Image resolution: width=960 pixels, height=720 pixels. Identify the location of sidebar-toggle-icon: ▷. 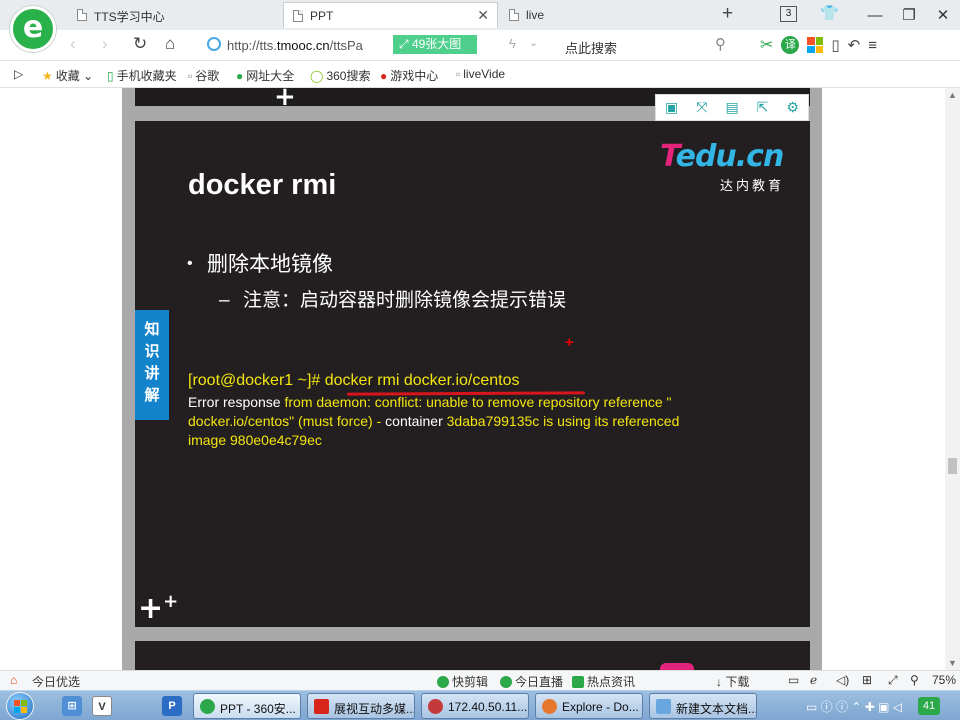
(18, 74).